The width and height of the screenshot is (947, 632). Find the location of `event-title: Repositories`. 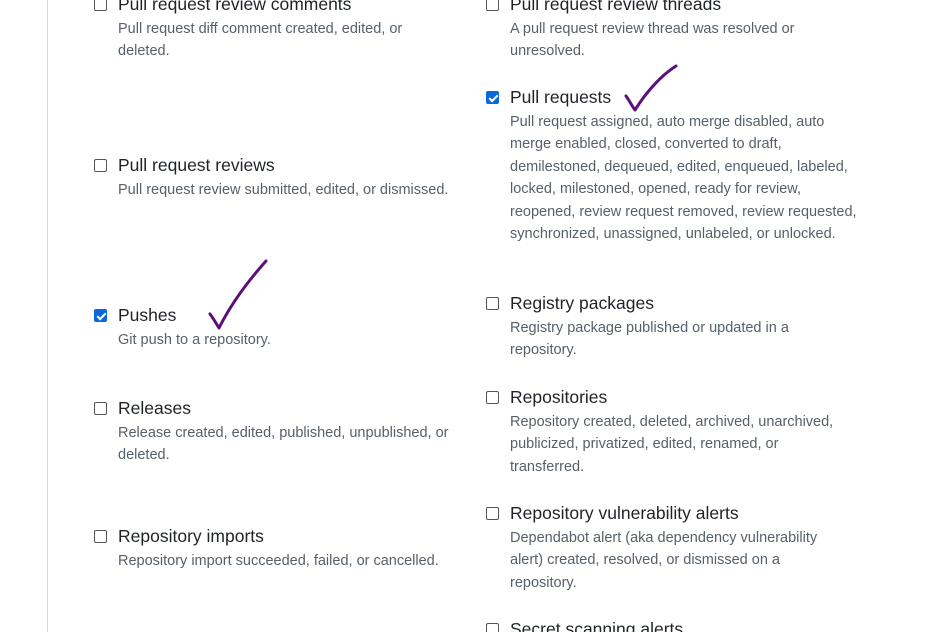

event-title: Repositories is located at coordinates (559, 397).